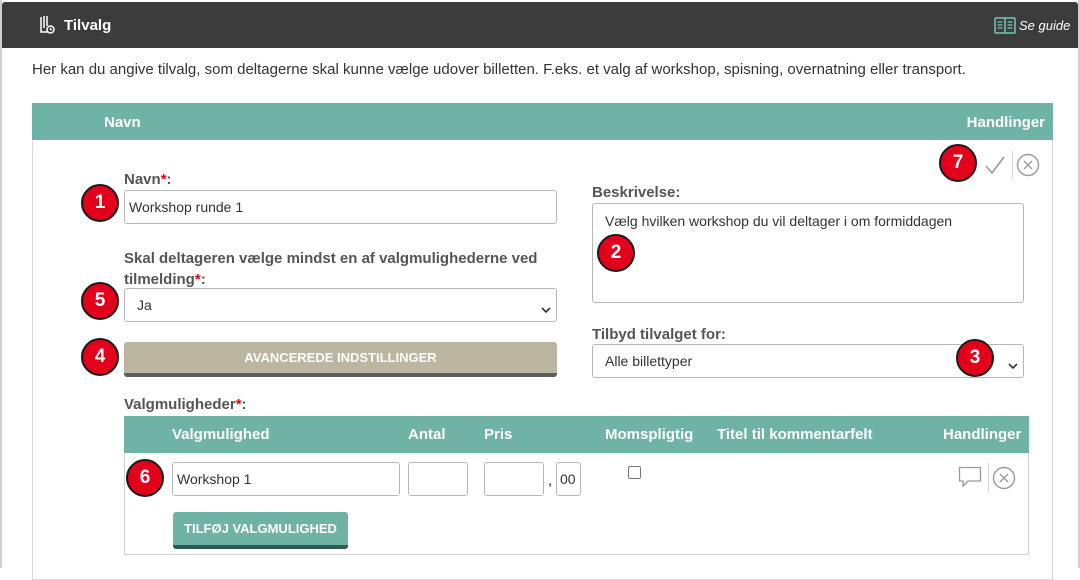 This screenshot has height=580, width=1080. I want to click on gift-tag-icon, so click(47, 27).